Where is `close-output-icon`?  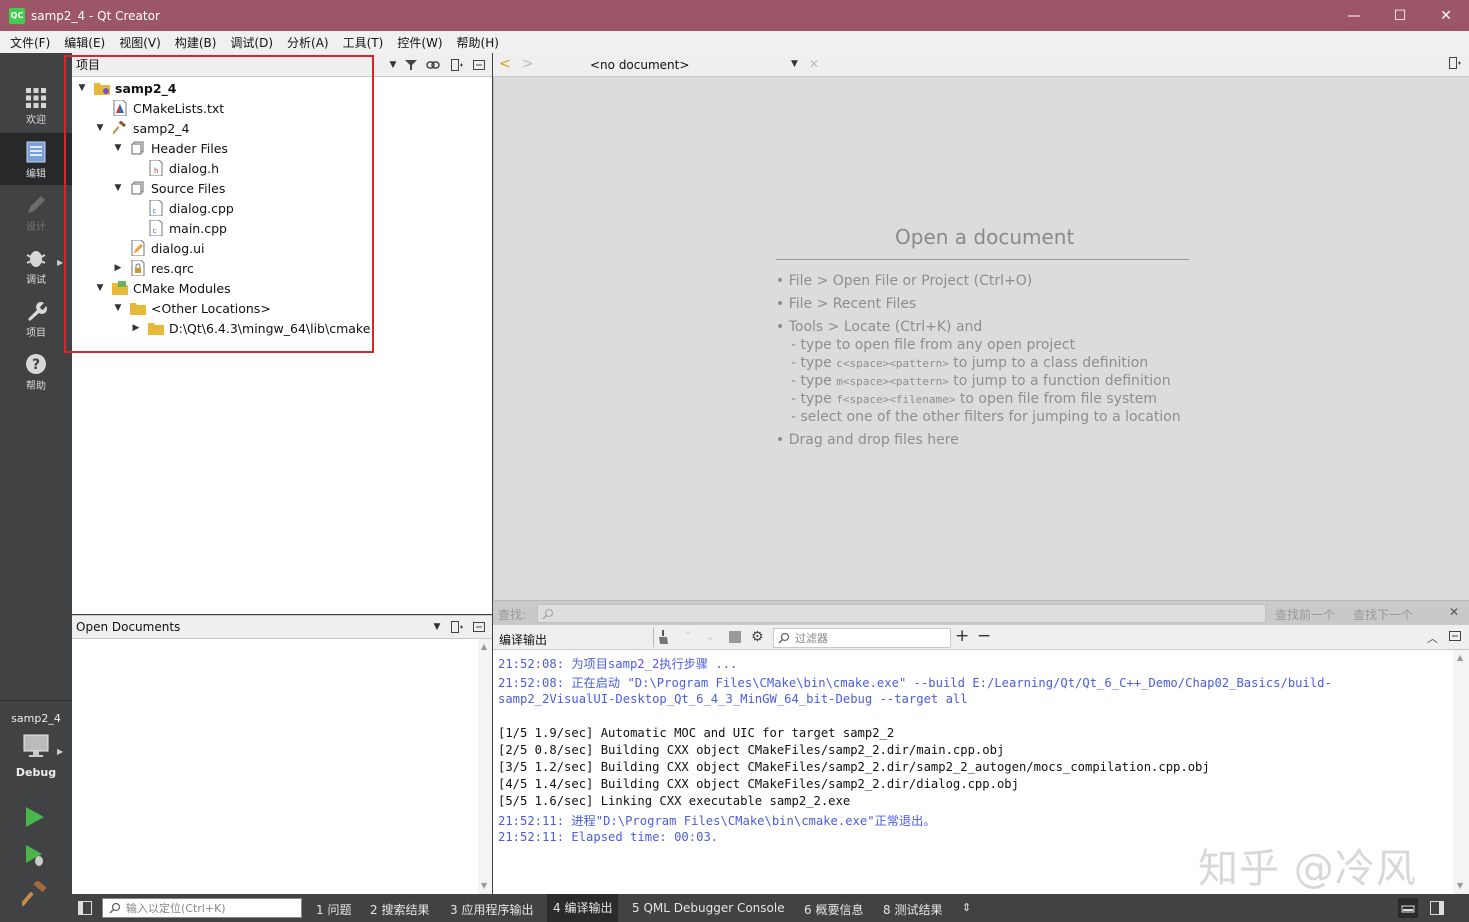 close-output-icon is located at coordinates (1455, 637).